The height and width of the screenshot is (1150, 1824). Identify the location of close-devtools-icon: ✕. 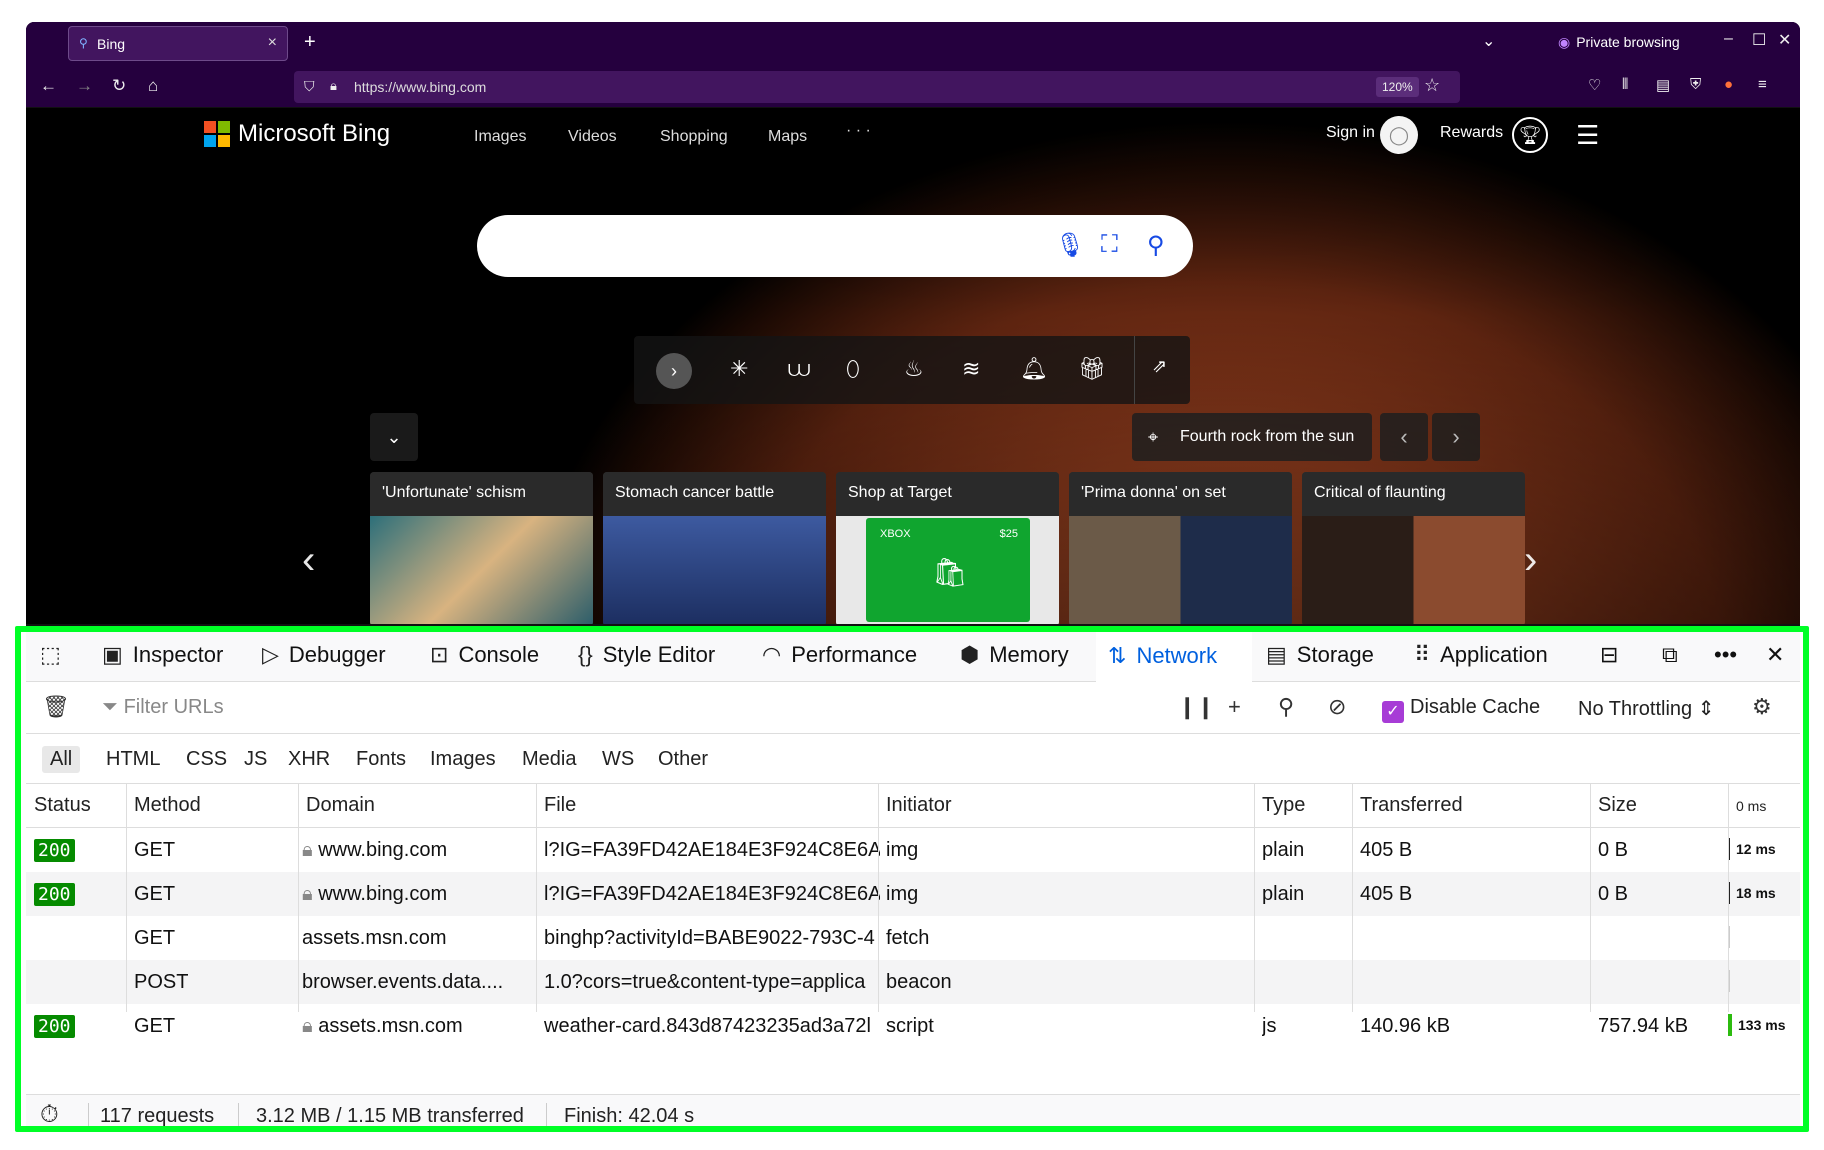
(1775, 655).